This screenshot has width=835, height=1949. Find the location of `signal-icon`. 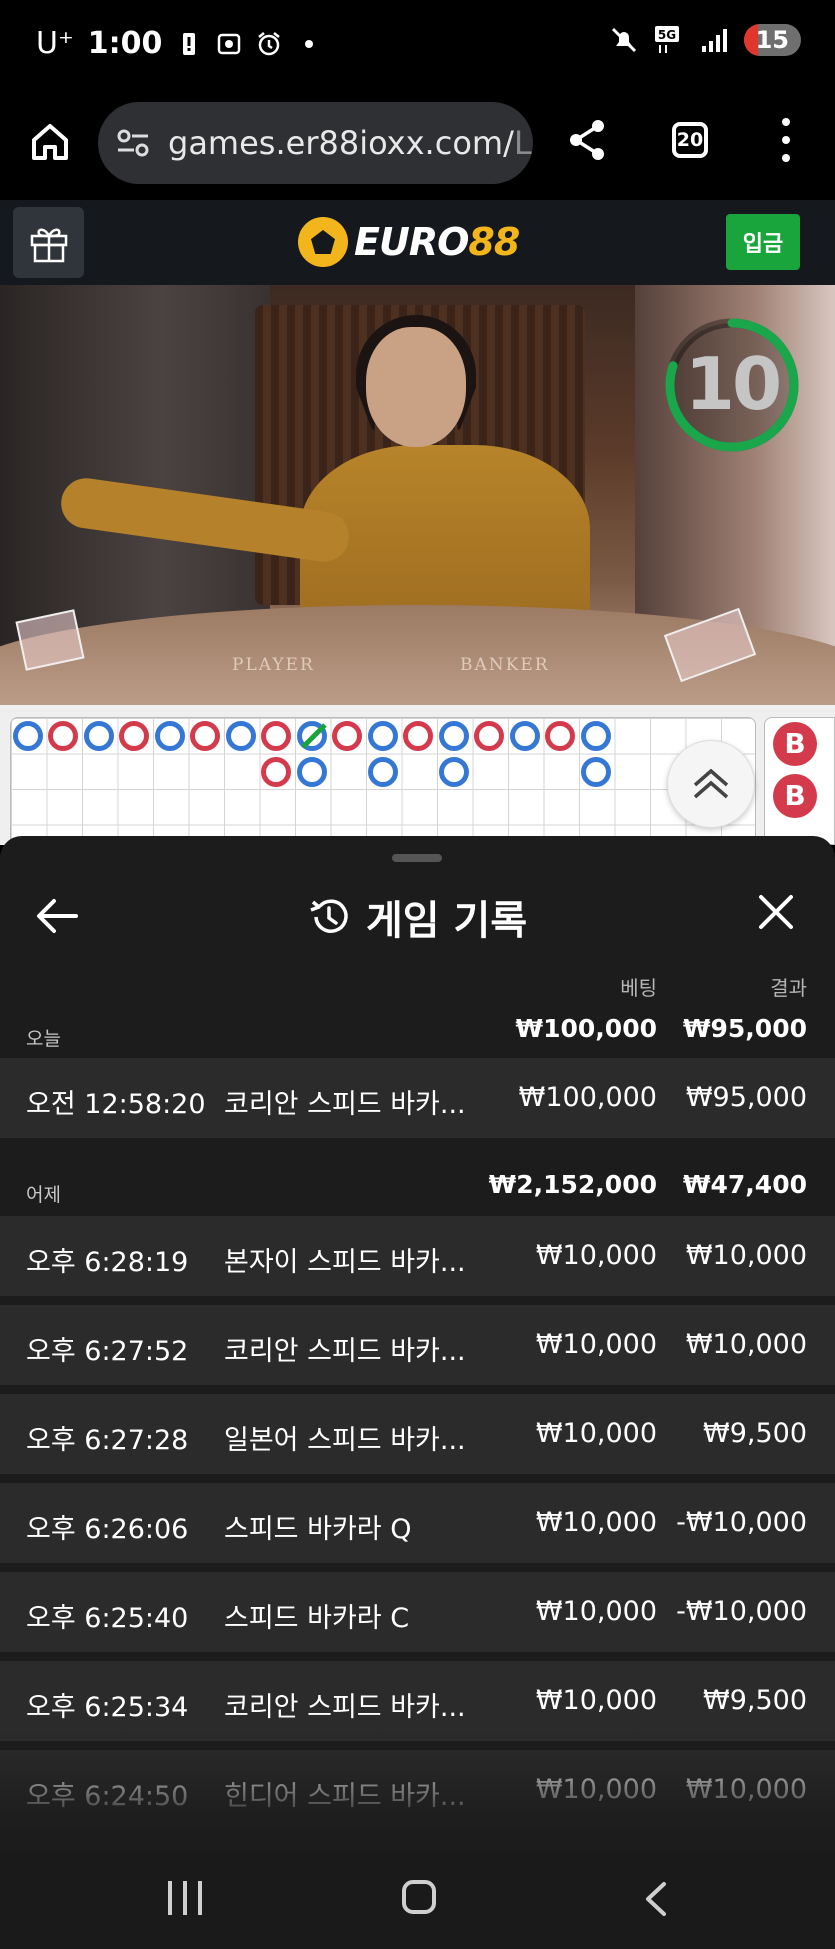

signal-icon is located at coordinates (714, 40).